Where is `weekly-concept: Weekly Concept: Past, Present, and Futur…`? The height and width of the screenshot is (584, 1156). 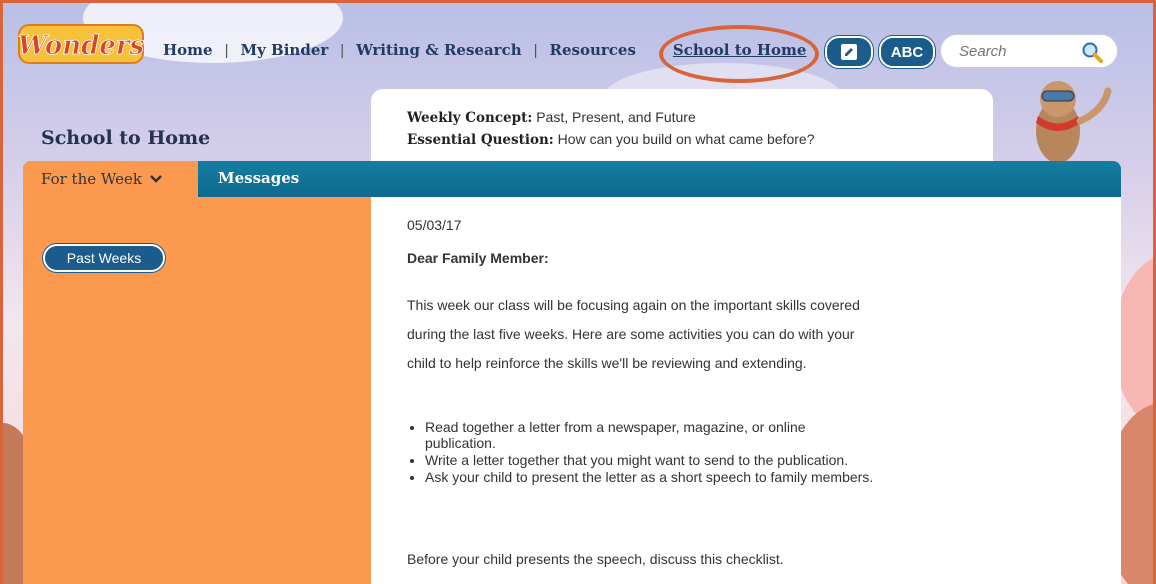 weekly-concept: Weekly Concept: Past, Present, and Futur… is located at coordinates (551, 117).